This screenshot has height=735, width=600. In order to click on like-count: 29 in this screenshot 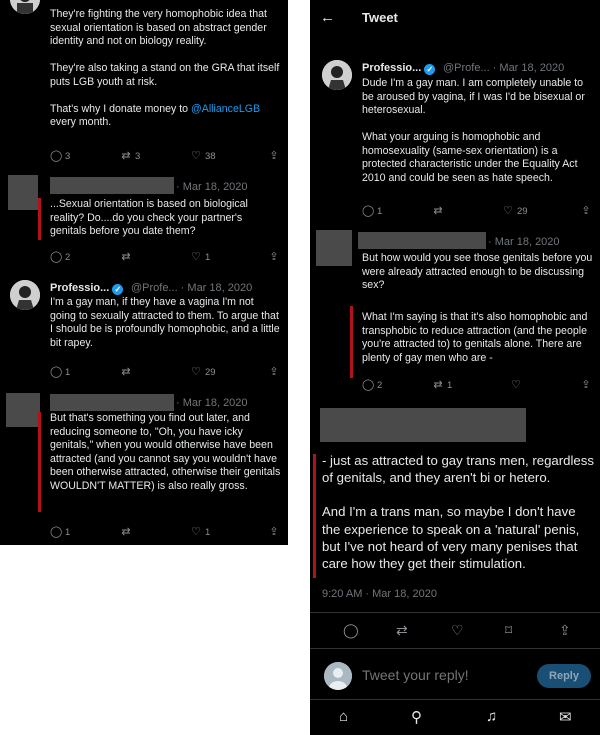, I will do `click(522, 211)`.